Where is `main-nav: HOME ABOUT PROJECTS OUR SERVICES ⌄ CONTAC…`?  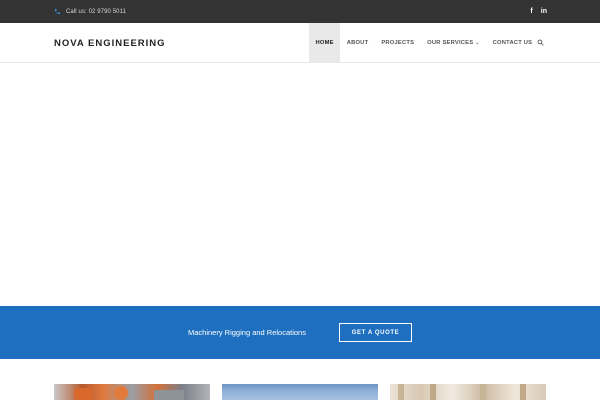 main-nav: HOME ABOUT PROJECTS OUR SERVICES ⌄ CONTAC… is located at coordinates (424, 42).